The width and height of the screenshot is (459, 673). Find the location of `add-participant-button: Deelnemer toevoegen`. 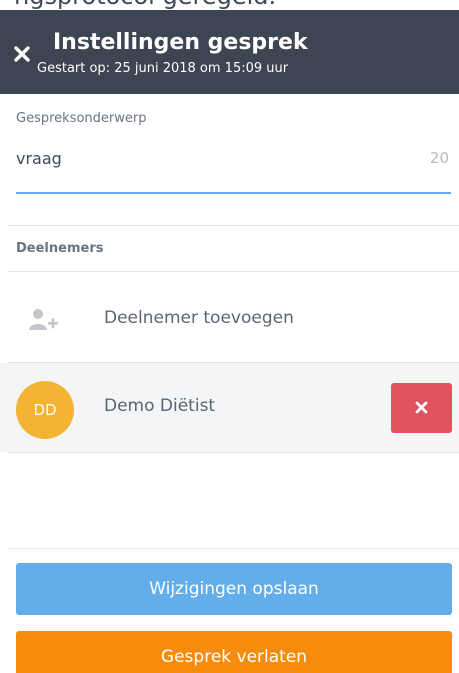

add-participant-button: Deelnemer toevoegen is located at coordinates (229, 317).